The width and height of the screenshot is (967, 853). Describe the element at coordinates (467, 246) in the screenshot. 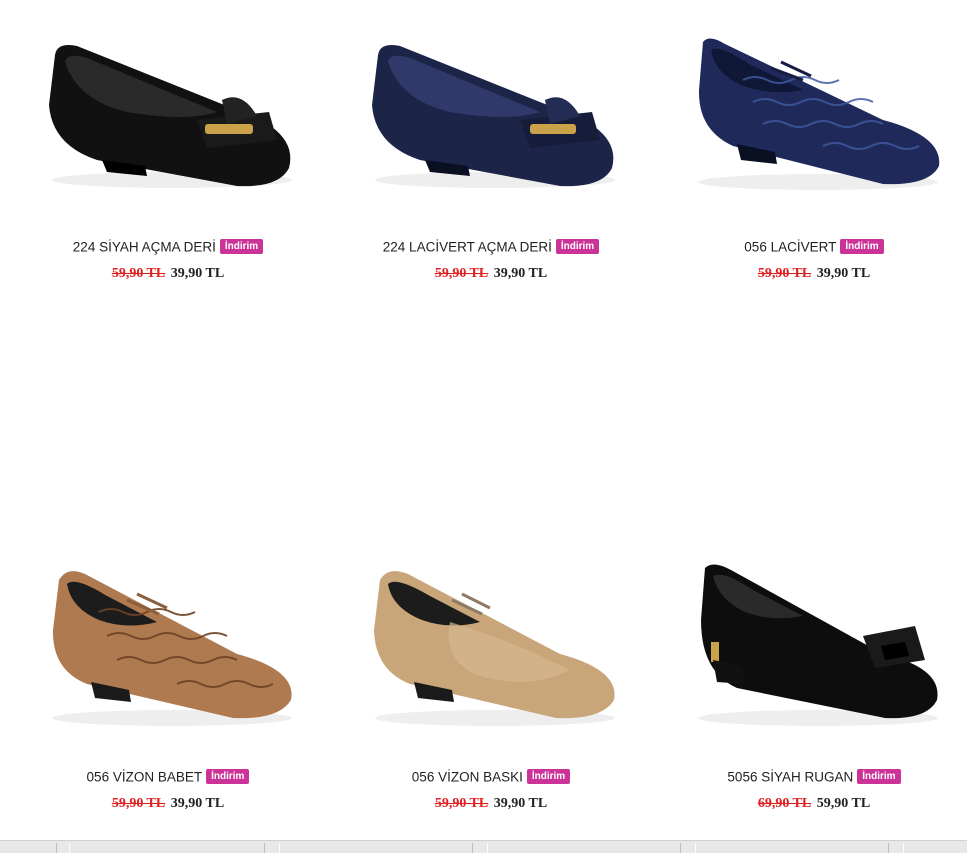

I see `product-name: 224 LACİVERT AÇMA DERİ` at that location.